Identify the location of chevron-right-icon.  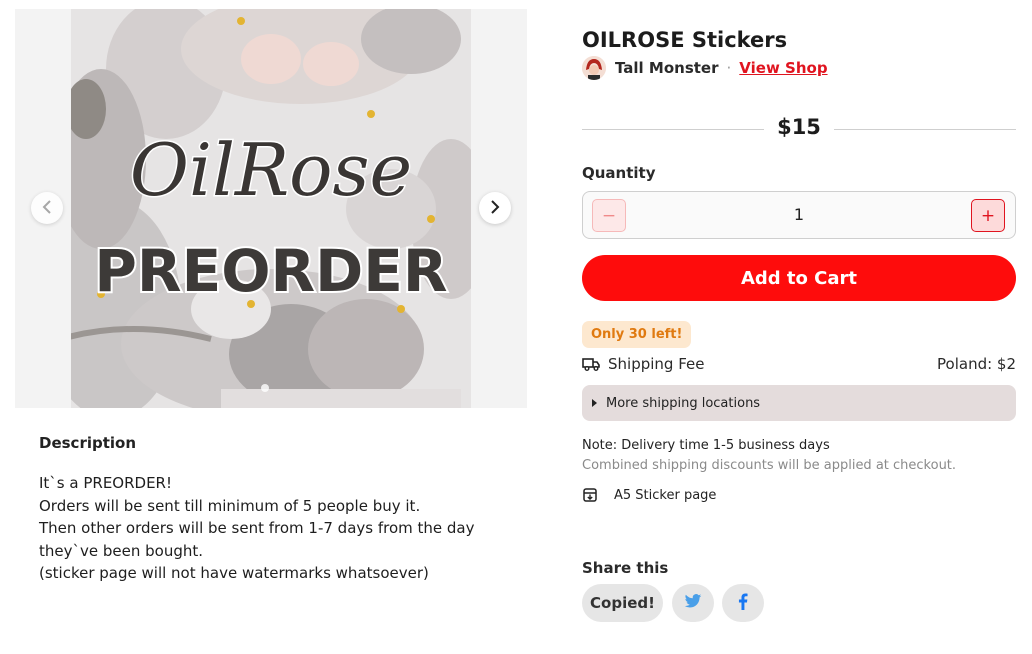
(495, 208).